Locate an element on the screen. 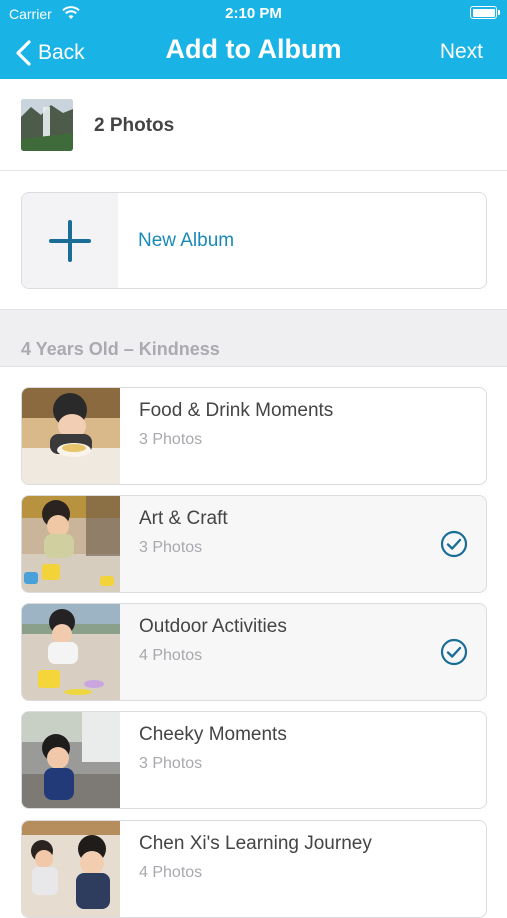 This screenshot has width=507, height=918. selected-count: 2 Photos is located at coordinates (134, 125).